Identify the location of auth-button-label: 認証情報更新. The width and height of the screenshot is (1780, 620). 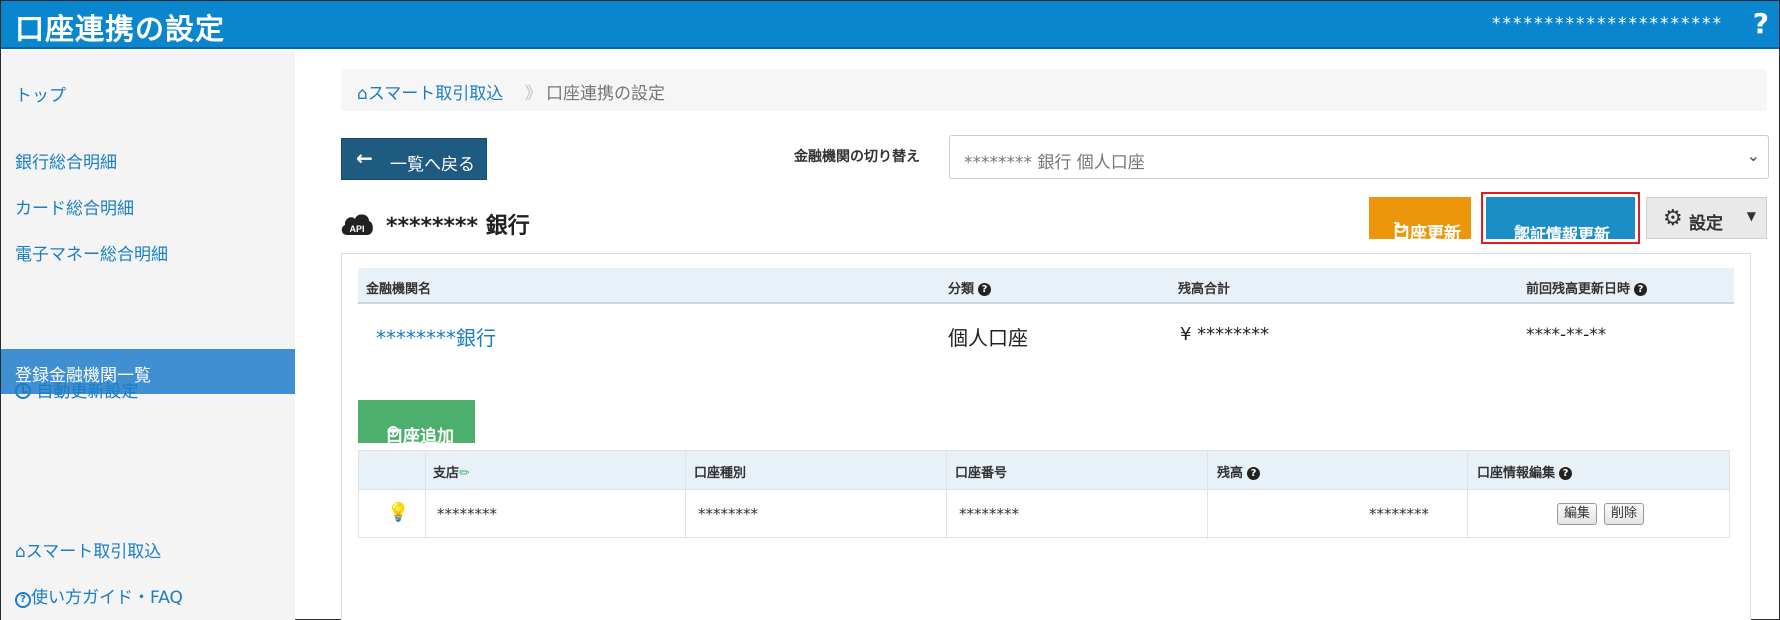
(1562, 234).